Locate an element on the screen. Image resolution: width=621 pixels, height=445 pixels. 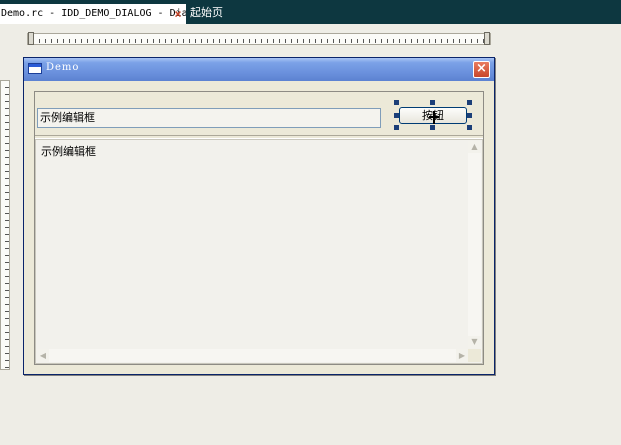
tab-label: Demo.rc - IDD_DEMO_DIALOG - Dialog is located at coordinates (93, 13).